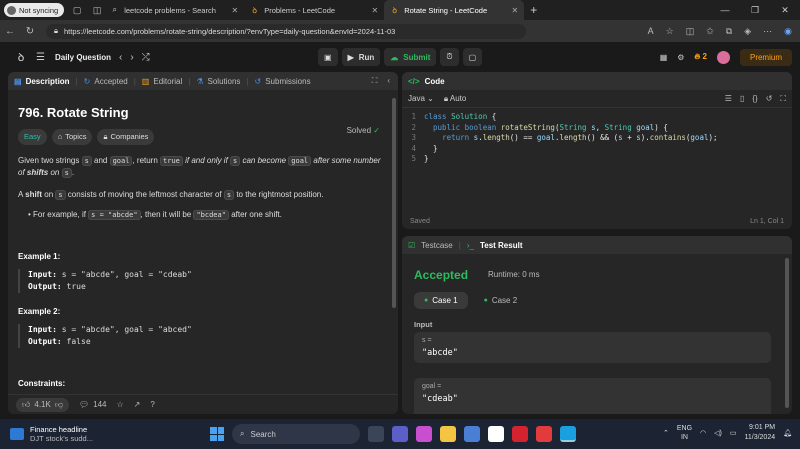  Describe the element at coordinates (448, 434) in the screenshot. I see `file-explorer-icon` at that location.